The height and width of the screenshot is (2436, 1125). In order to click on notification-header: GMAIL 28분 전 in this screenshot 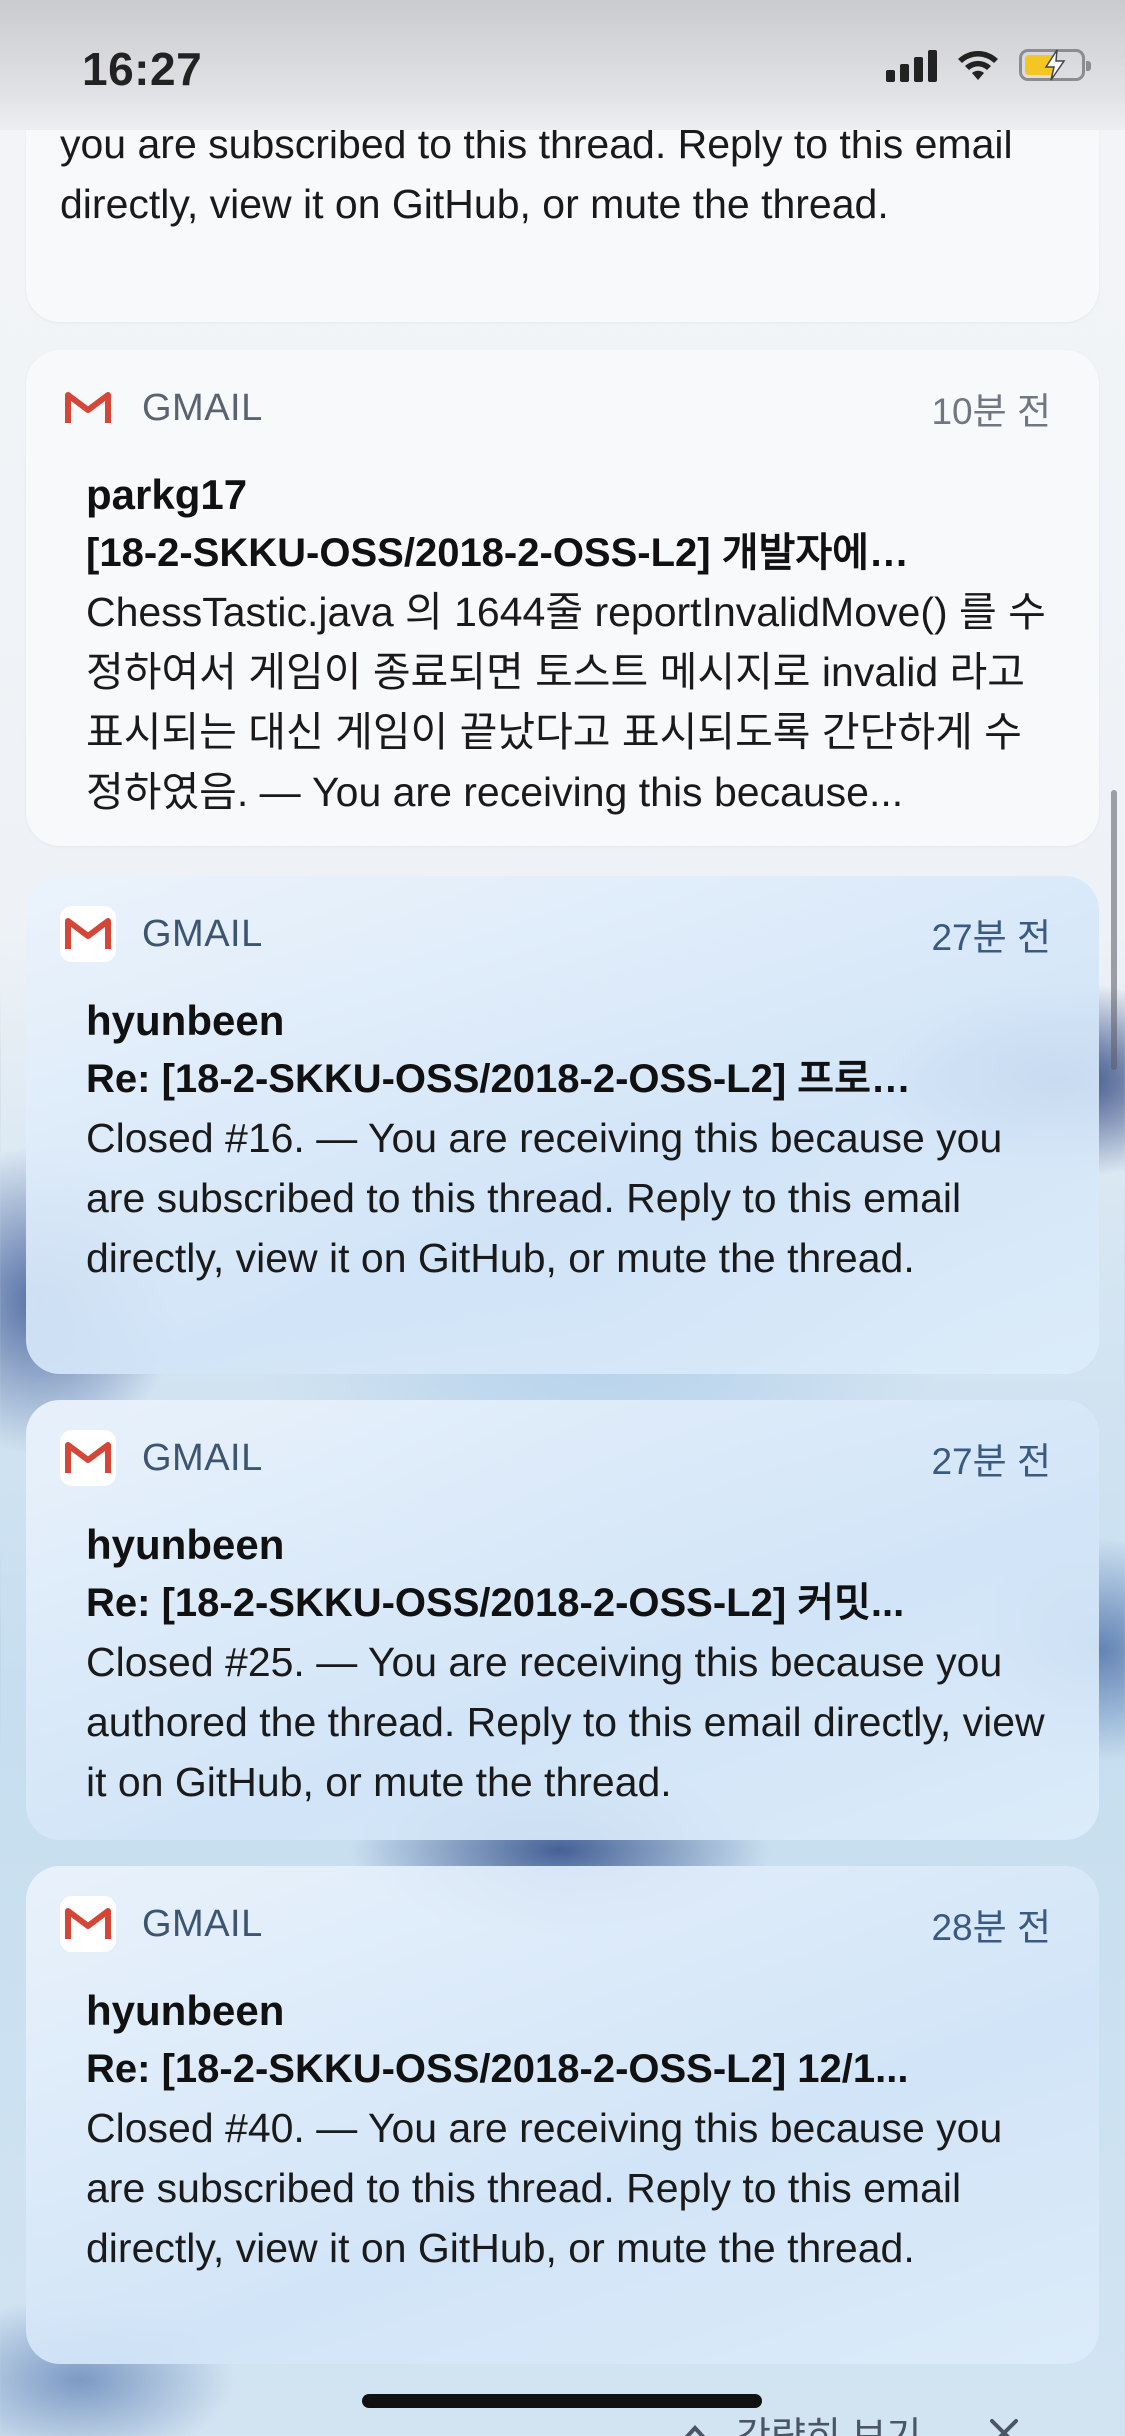, I will do `click(555, 1924)`.